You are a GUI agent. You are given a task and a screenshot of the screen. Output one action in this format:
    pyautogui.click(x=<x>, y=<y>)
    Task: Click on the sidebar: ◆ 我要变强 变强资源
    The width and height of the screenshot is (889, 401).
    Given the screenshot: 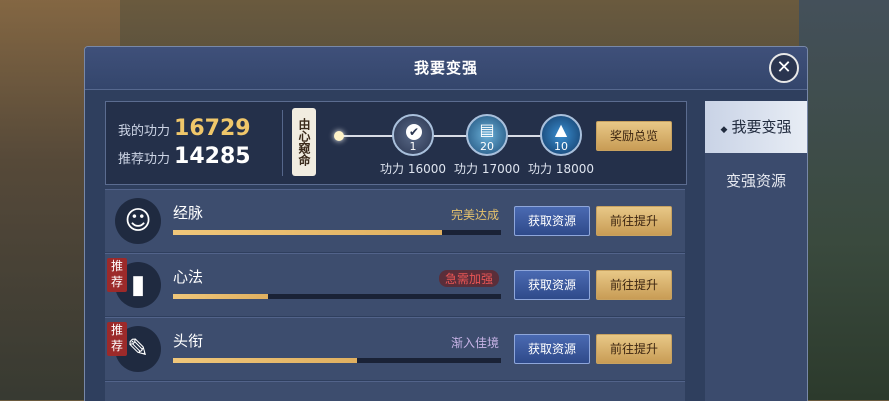 What is the action you would take?
    pyautogui.click(x=756, y=251)
    